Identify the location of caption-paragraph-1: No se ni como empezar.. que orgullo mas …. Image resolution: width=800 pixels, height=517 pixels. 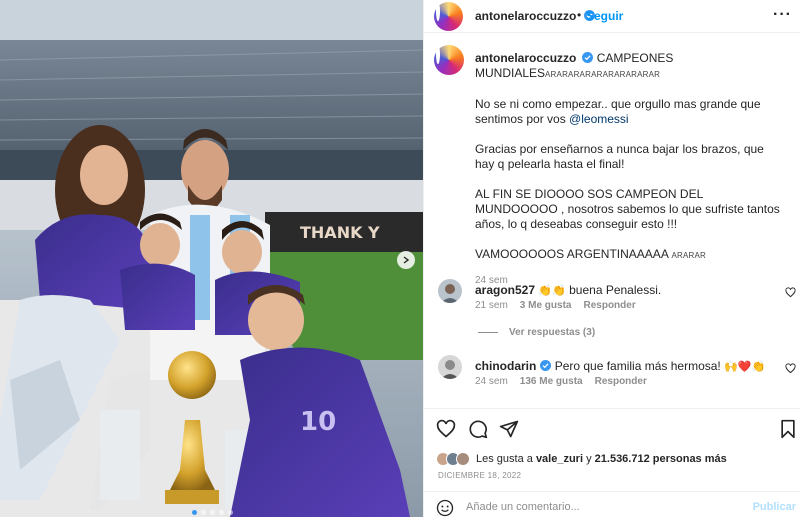
(618, 111).